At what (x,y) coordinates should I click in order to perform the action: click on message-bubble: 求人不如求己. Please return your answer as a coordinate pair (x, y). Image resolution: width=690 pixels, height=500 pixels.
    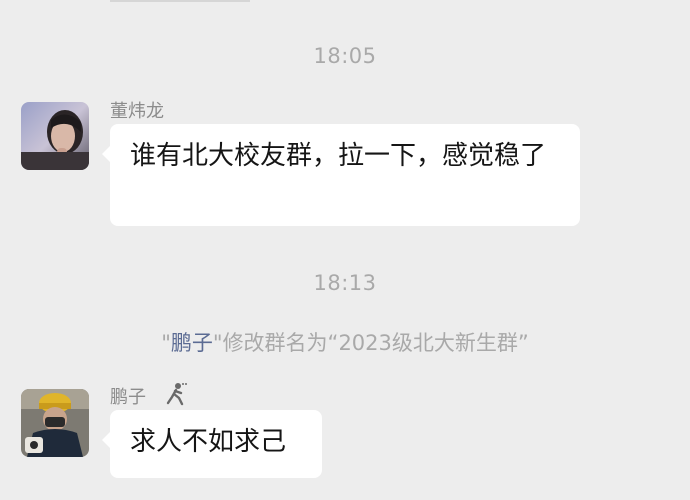
    Looking at the image, I should click on (212, 444).